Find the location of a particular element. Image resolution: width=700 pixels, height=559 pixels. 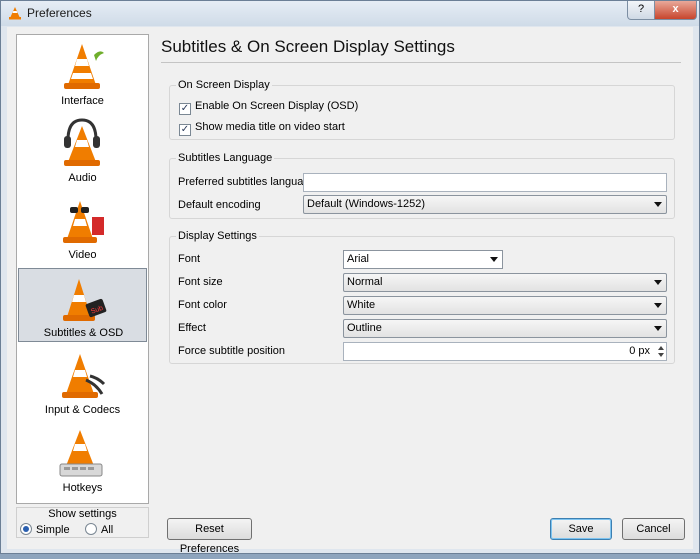

font-color-label: Font color is located at coordinates (202, 305).